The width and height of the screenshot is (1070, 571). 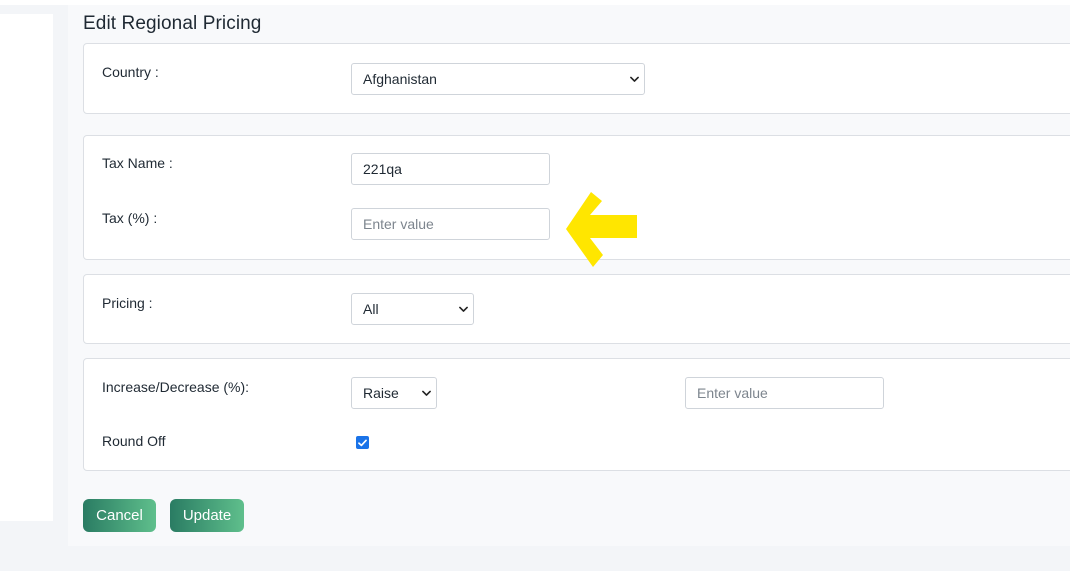 I want to click on left-panel, so click(x=26, y=267).